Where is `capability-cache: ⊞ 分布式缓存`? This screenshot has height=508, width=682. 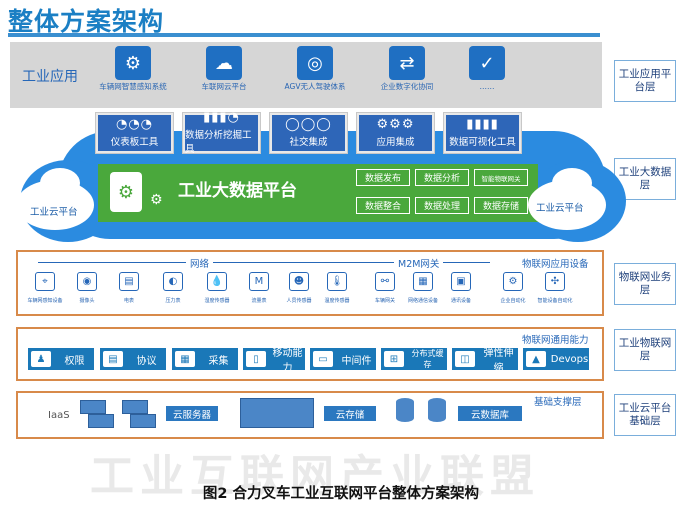 capability-cache: ⊞ 分布式缓存 is located at coordinates (414, 359).